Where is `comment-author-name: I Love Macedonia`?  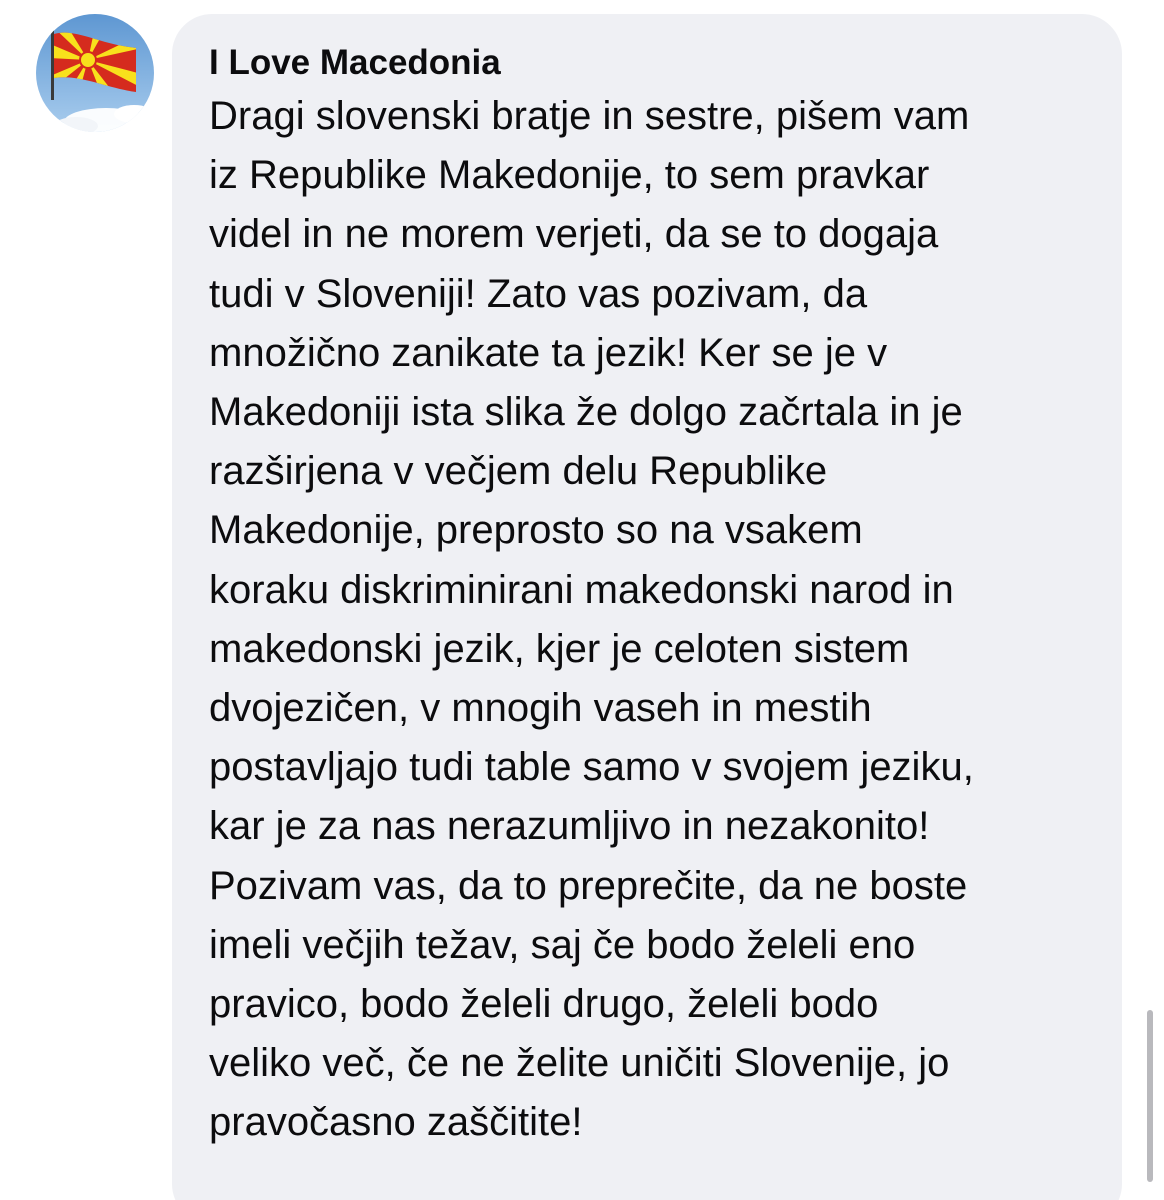
comment-author-name: I Love Macedonia is located at coordinates (355, 63).